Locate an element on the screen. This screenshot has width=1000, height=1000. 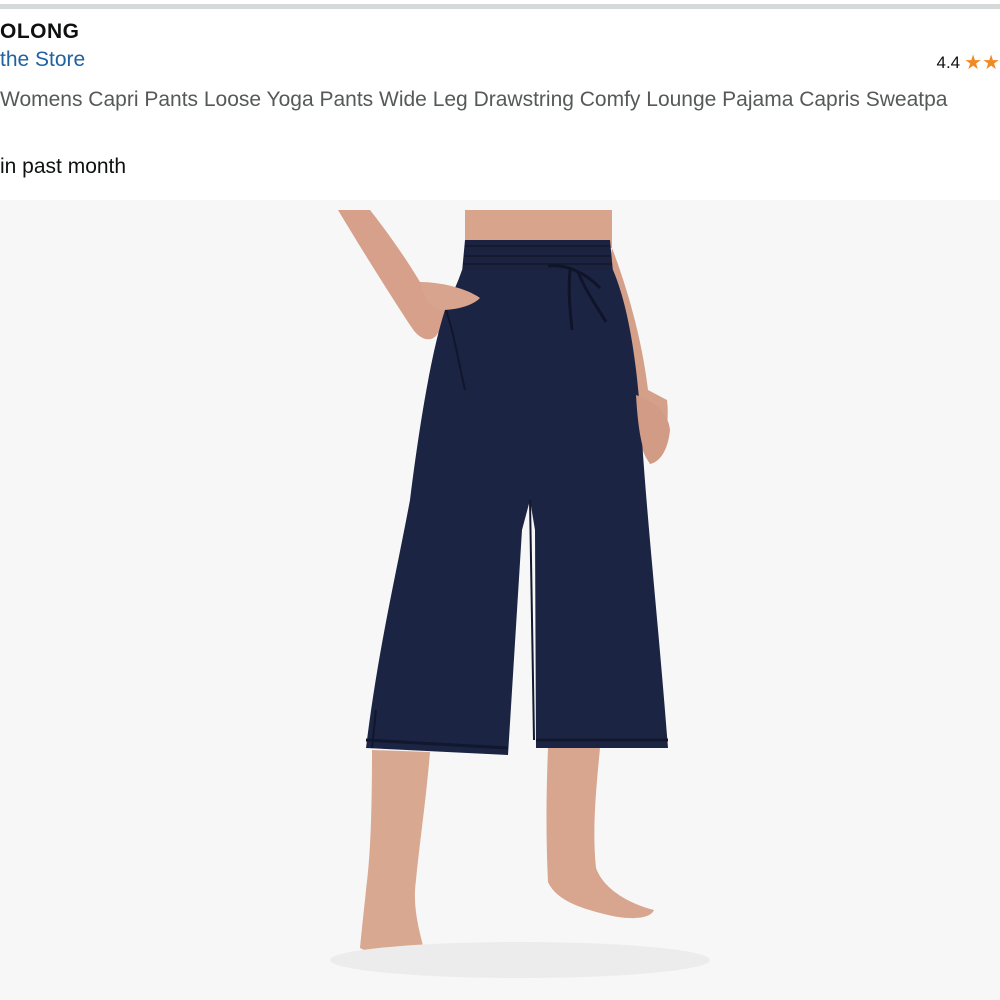
pants-fold is located at coordinates (532, 620).